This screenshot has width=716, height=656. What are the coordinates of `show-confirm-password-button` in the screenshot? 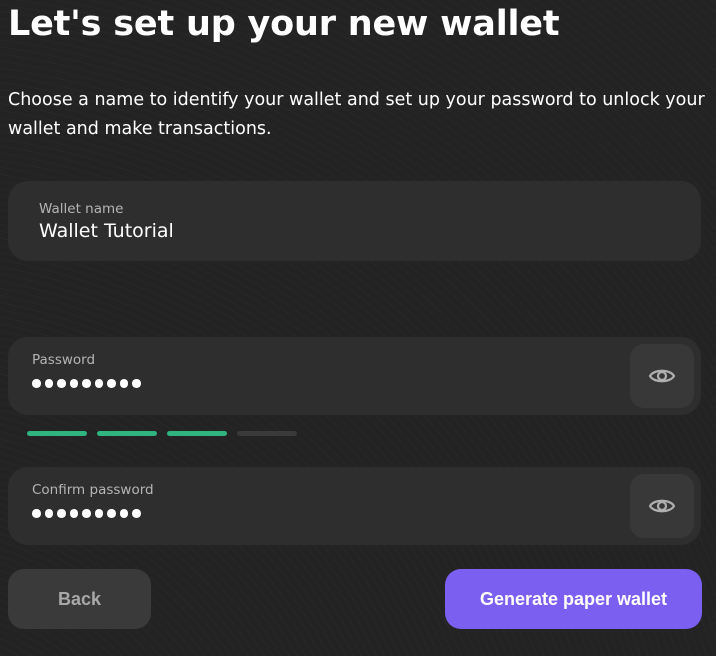 It's located at (662, 506).